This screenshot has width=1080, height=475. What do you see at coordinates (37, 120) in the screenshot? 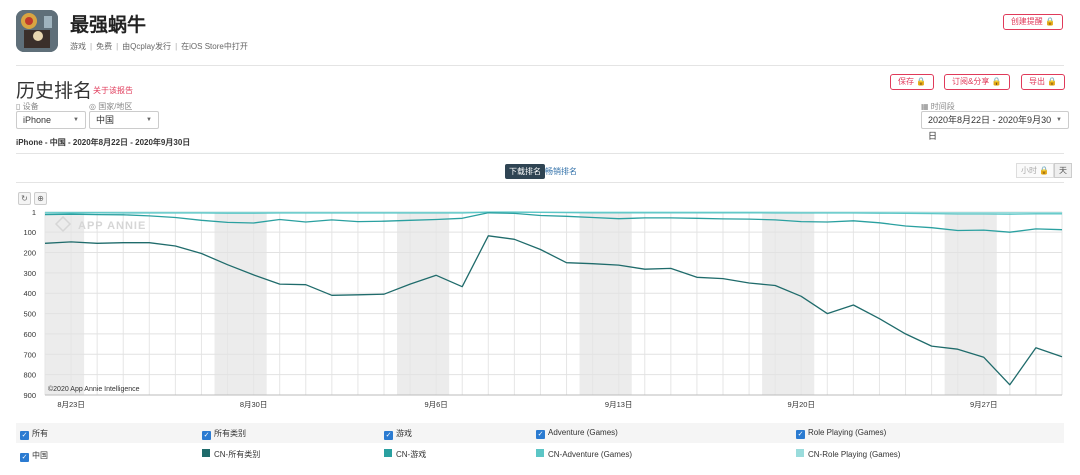
I see `device-value: iPhone` at bounding box center [37, 120].